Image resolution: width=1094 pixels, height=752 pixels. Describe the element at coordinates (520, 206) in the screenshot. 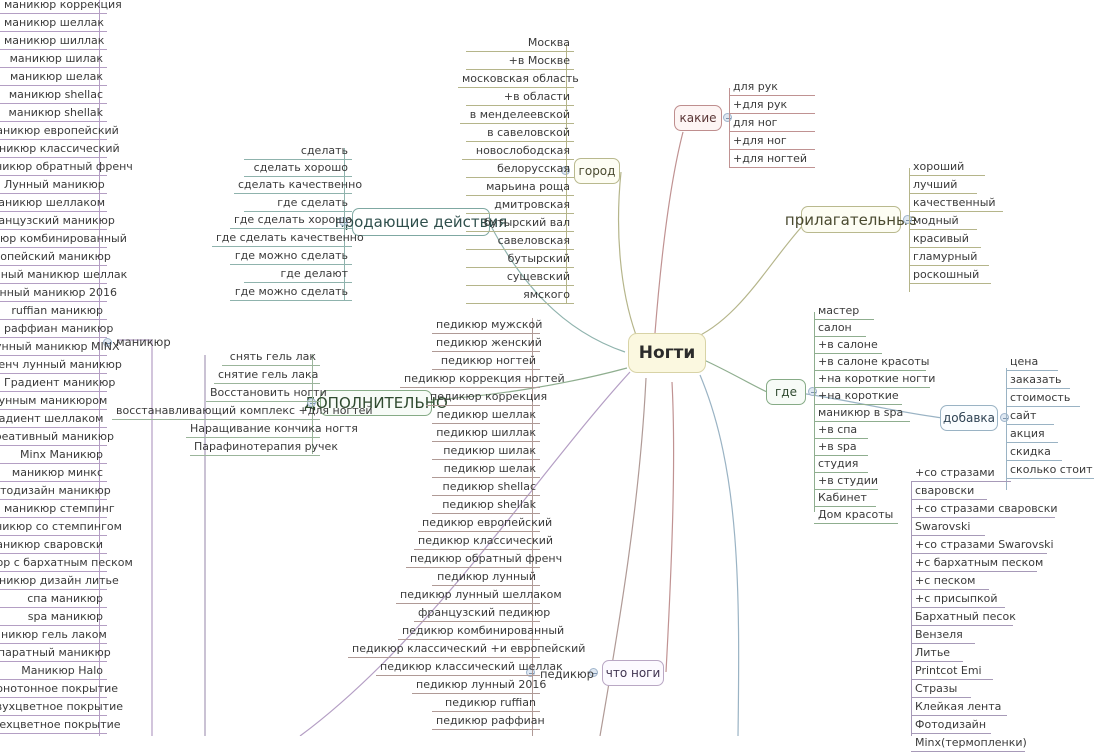

I see `leaf-gorod-9: дмитровская` at that location.